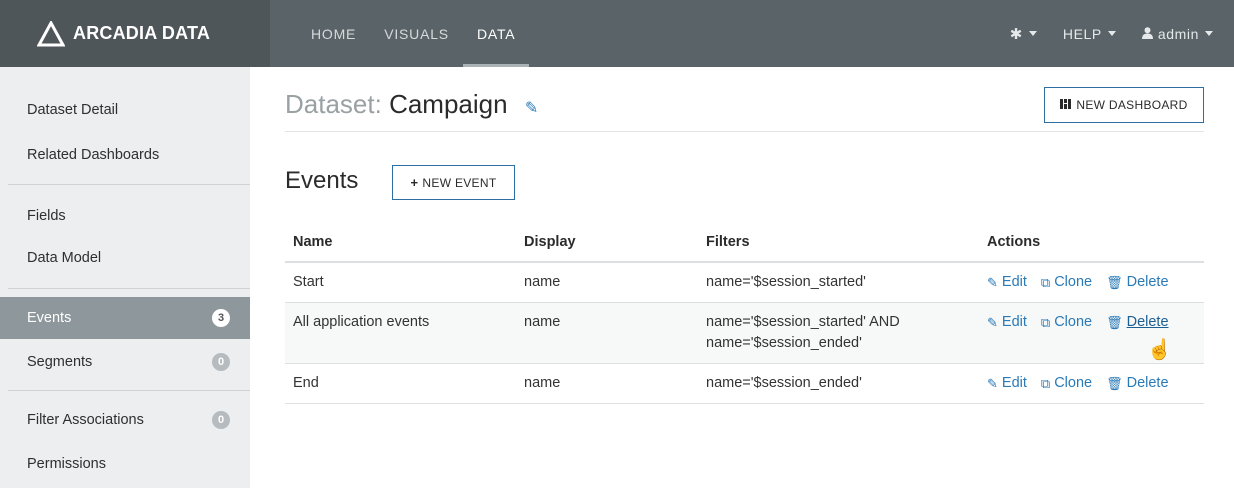 Image resolution: width=1234 pixels, height=488 pixels. I want to click on title-divider, so click(744, 131).